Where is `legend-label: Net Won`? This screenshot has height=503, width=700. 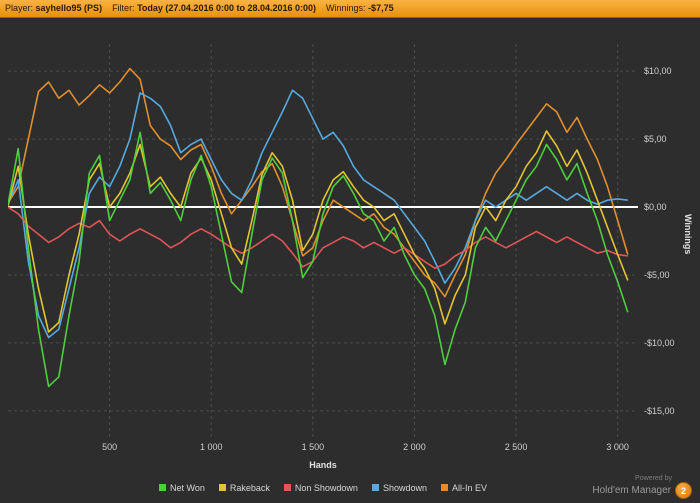
legend-label: Net Won is located at coordinates (187, 487).